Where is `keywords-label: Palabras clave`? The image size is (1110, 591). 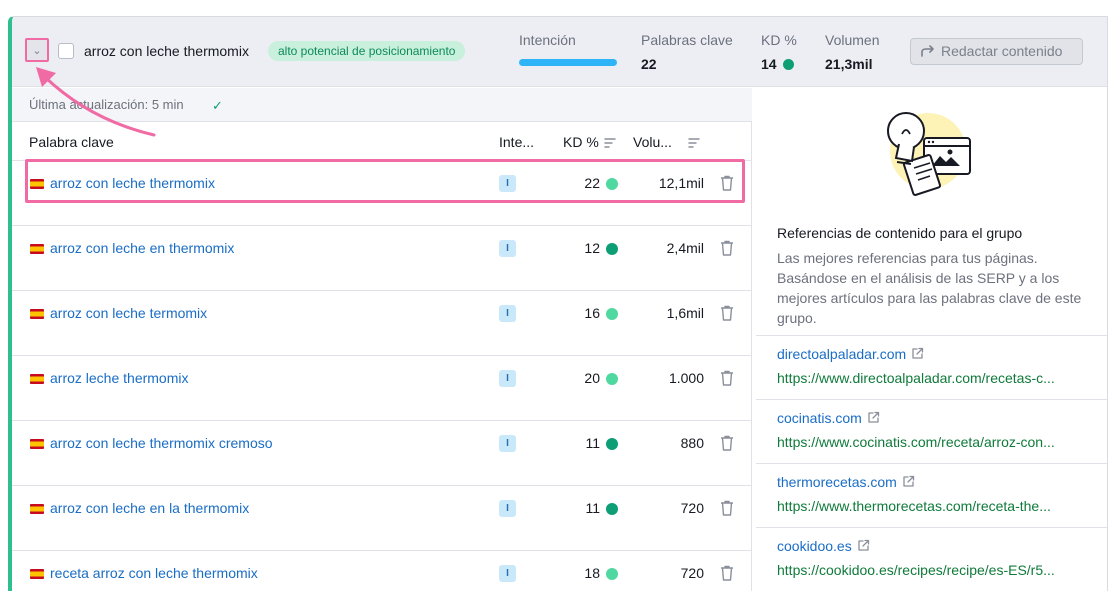 keywords-label: Palabras clave is located at coordinates (687, 40).